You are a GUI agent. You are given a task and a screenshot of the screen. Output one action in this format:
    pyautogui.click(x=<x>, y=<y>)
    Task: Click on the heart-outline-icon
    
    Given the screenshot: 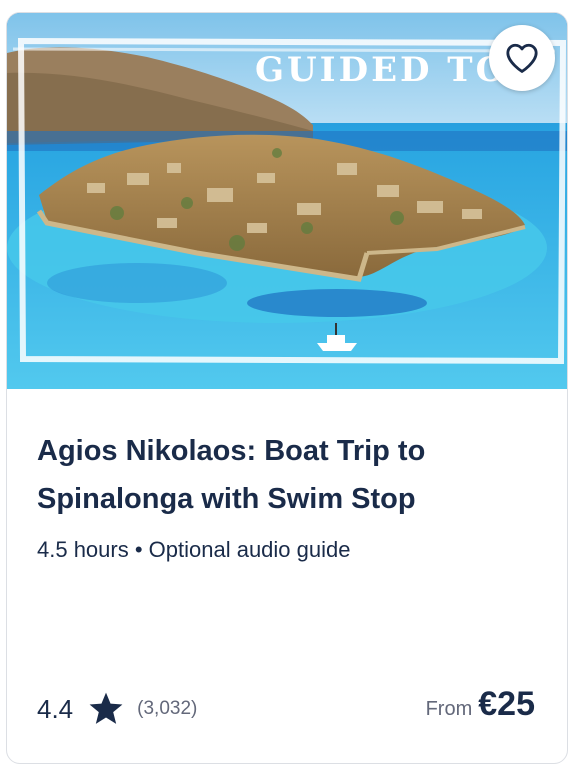 What is the action you would take?
    pyautogui.click(x=522, y=58)
    